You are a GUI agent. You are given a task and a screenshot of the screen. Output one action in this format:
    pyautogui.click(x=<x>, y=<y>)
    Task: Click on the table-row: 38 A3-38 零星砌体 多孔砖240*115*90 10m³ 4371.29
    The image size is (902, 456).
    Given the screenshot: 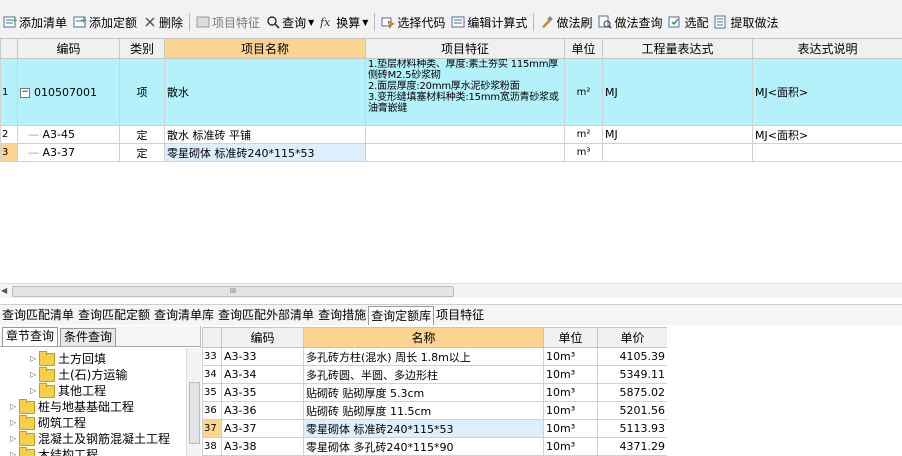 What is the action you would take?
    pyautogui.click(x=434, y=446)
    